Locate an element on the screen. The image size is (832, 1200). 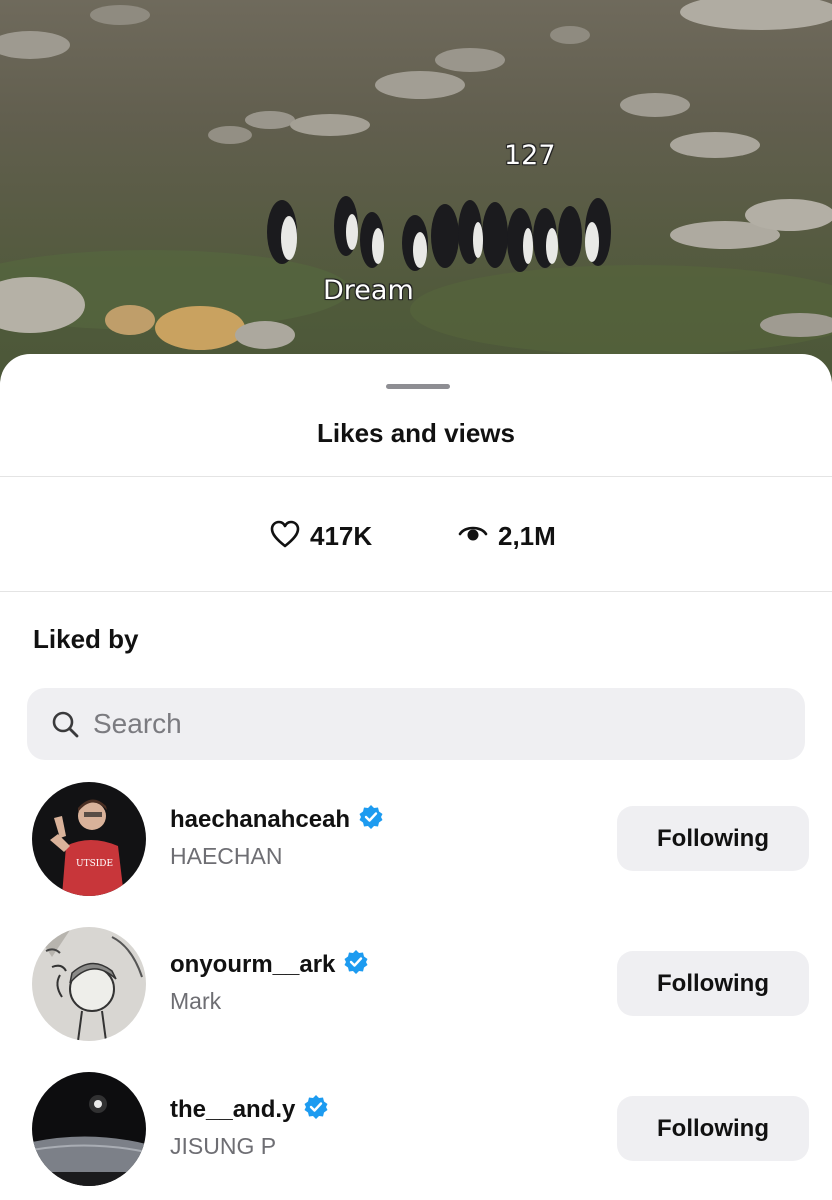
display-name: HAECHAN is located at coordinates (226, 856).